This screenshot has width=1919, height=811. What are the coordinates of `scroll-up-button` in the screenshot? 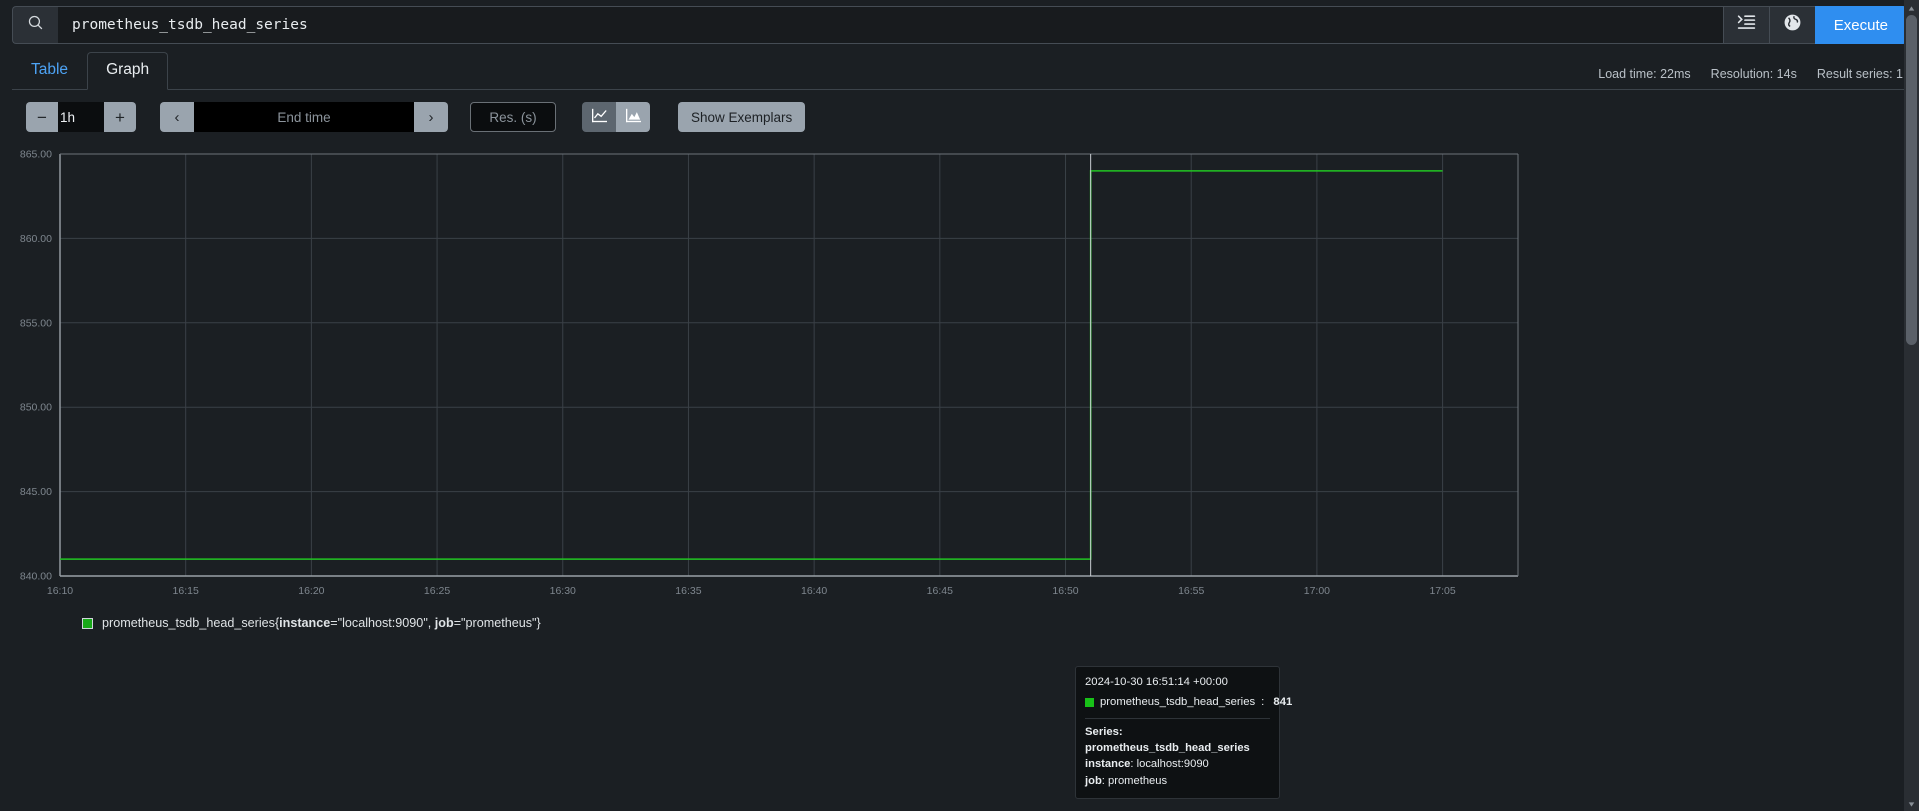 It's located at (1911, 7).